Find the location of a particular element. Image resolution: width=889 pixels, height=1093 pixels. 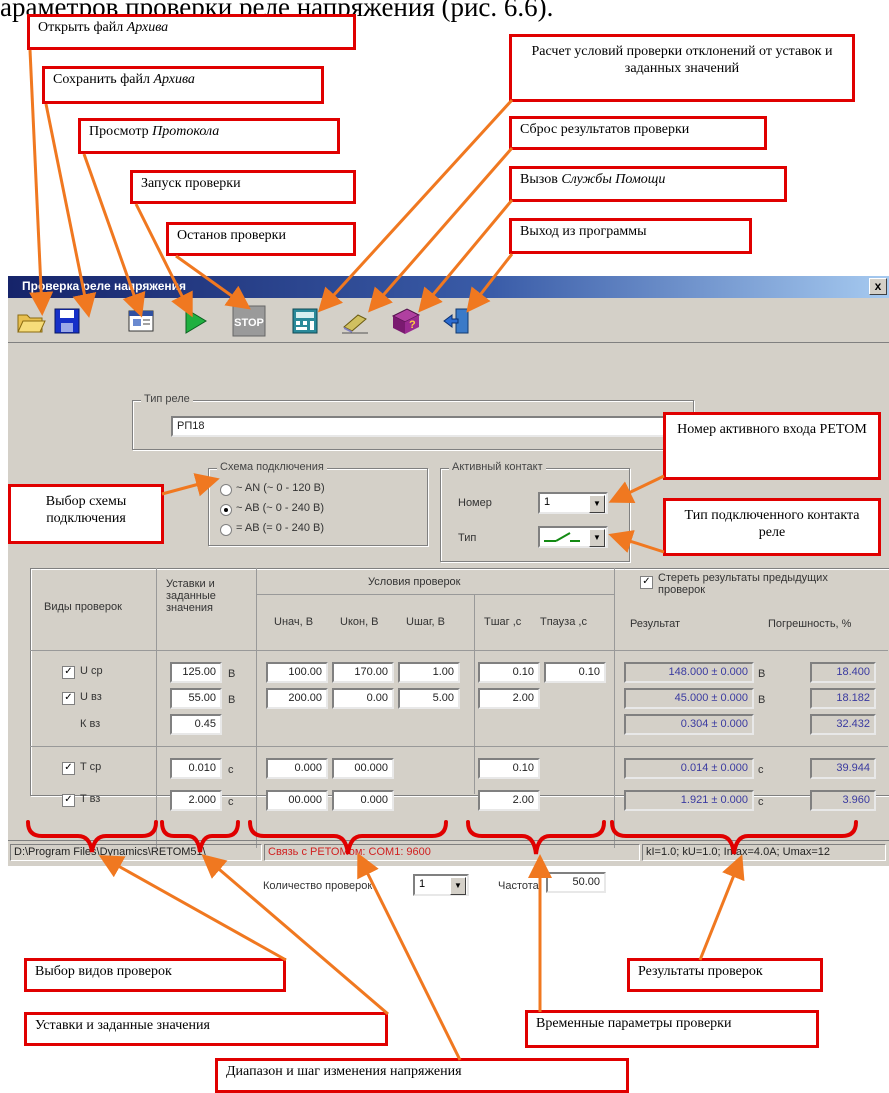

clear-results-checkbox: ✓ is located at coordinates (646, 582).